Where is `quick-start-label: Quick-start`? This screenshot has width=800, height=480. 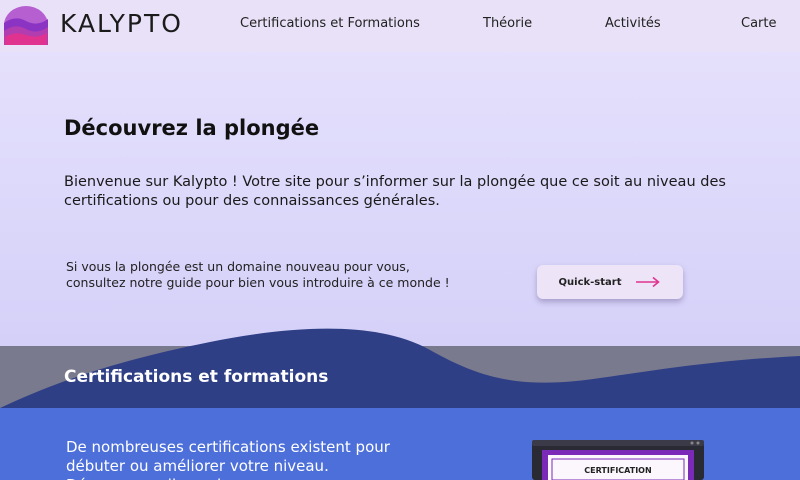 quick-start-label: Quick-start is located at coordinates (590, 282).